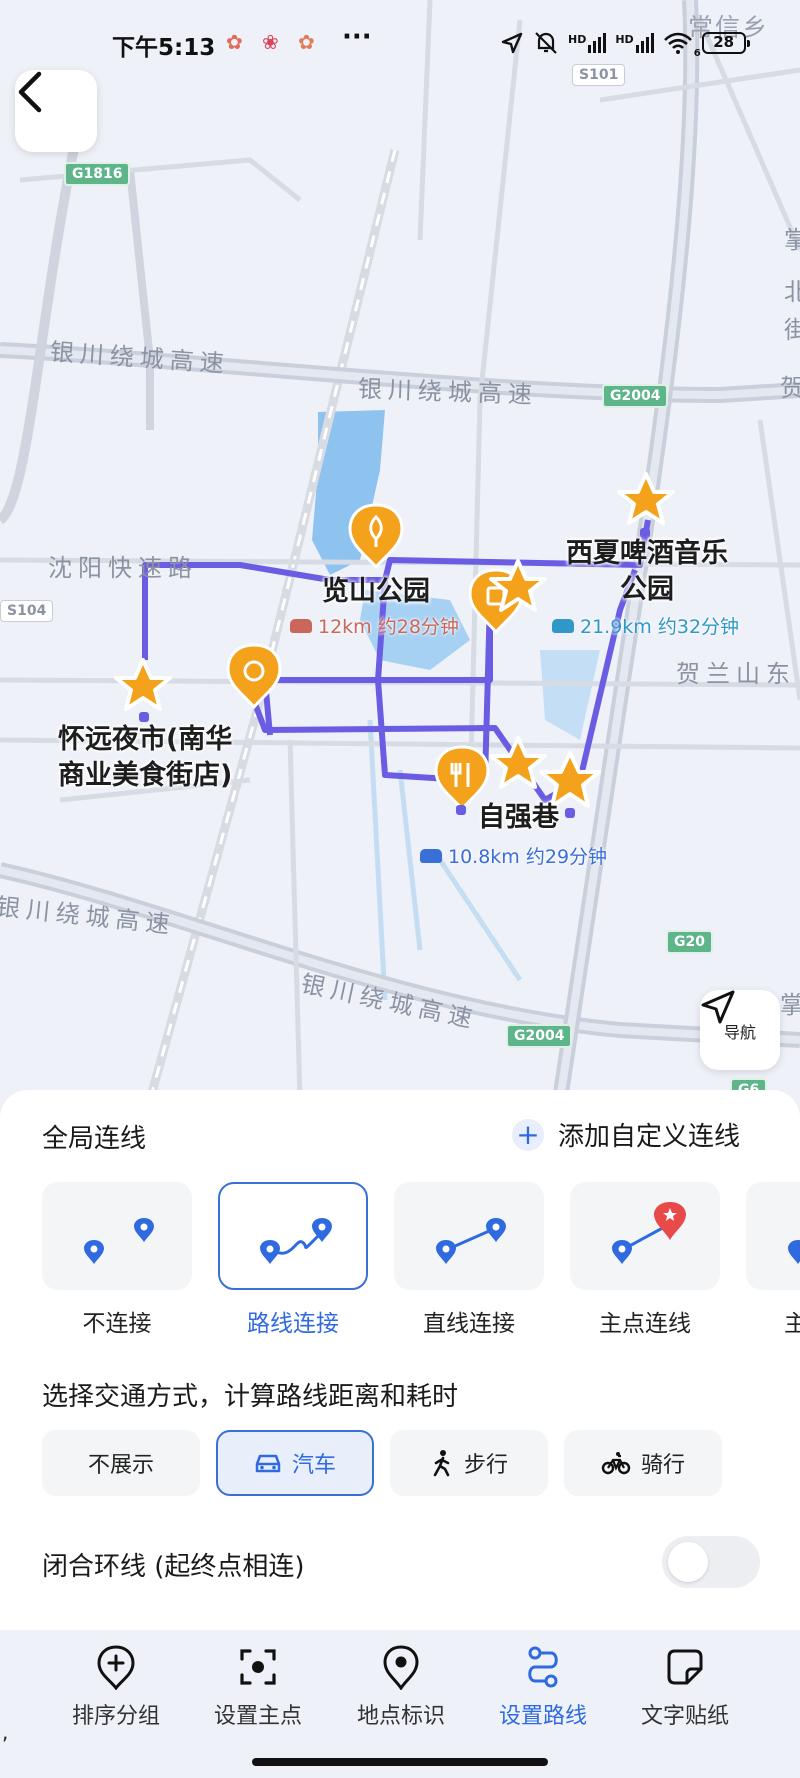 The width and height of the screenshot is (800, 1778). Describe the element at coordinates (725, 43) in the screenshot. I see `battery-icon: 28` at that location.